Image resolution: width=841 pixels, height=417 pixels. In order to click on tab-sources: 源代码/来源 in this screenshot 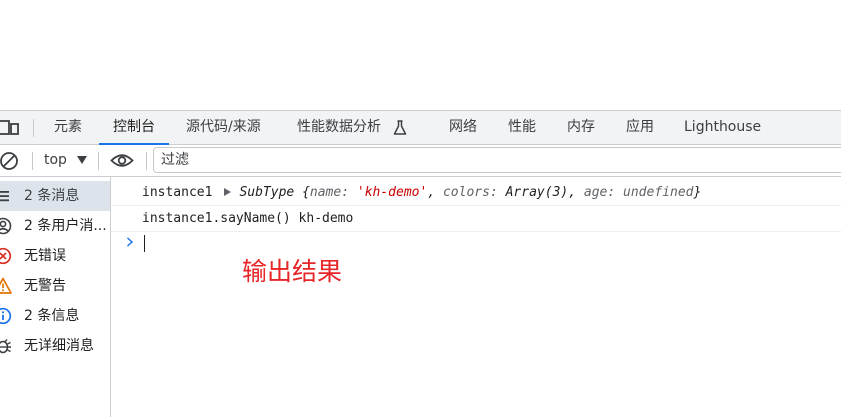, I will do `click(223, 127)`.